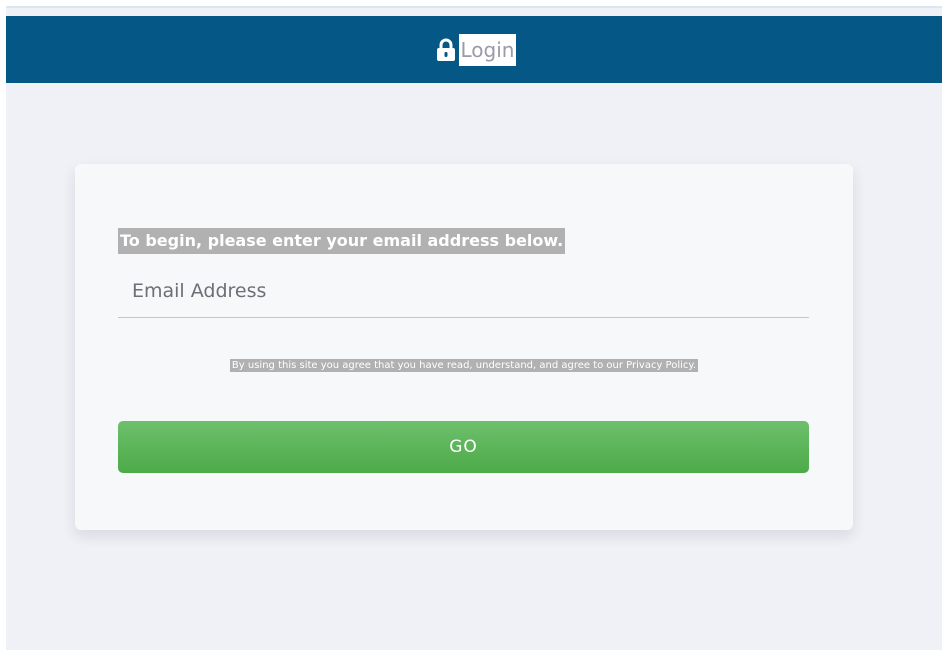 The image size is (942, 650). I want to click on header-title-group: Login, so click(476, 49).